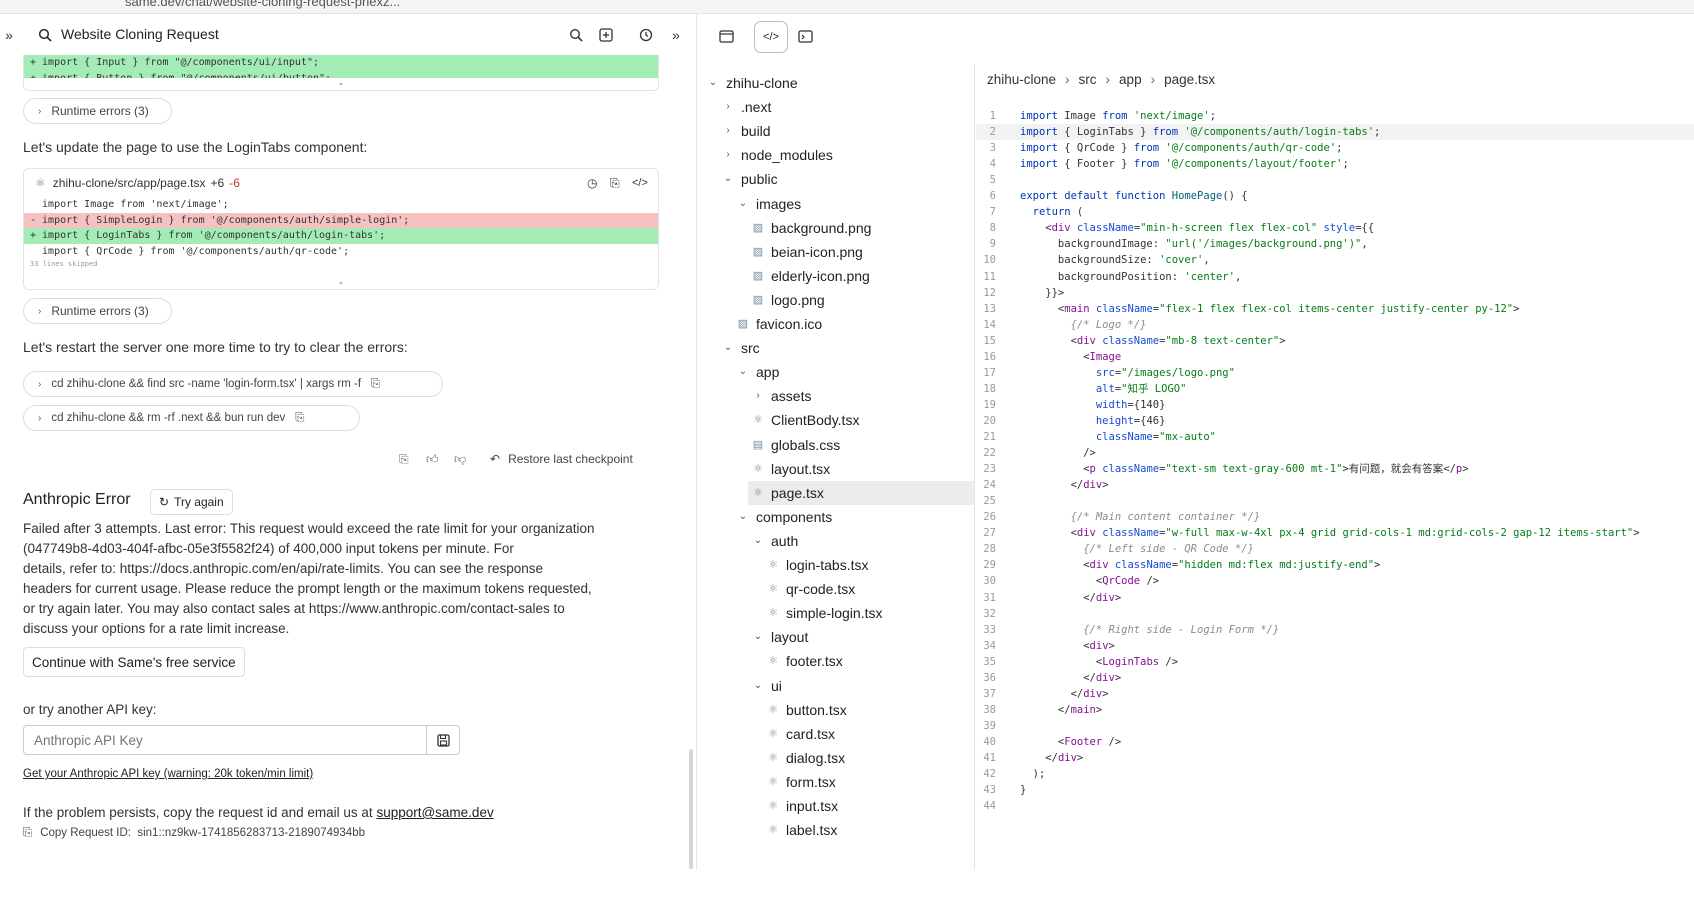 The height and width of the screenshot is (908, 1694). Describe the element at coordinates (1021, 79) in the screenshot. I see `breadcrumb-item: zhihu-clone` at that location.